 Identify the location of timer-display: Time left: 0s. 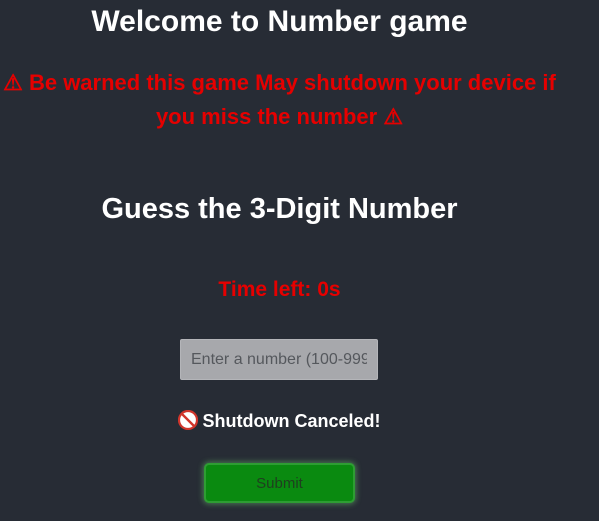
(279, 289).